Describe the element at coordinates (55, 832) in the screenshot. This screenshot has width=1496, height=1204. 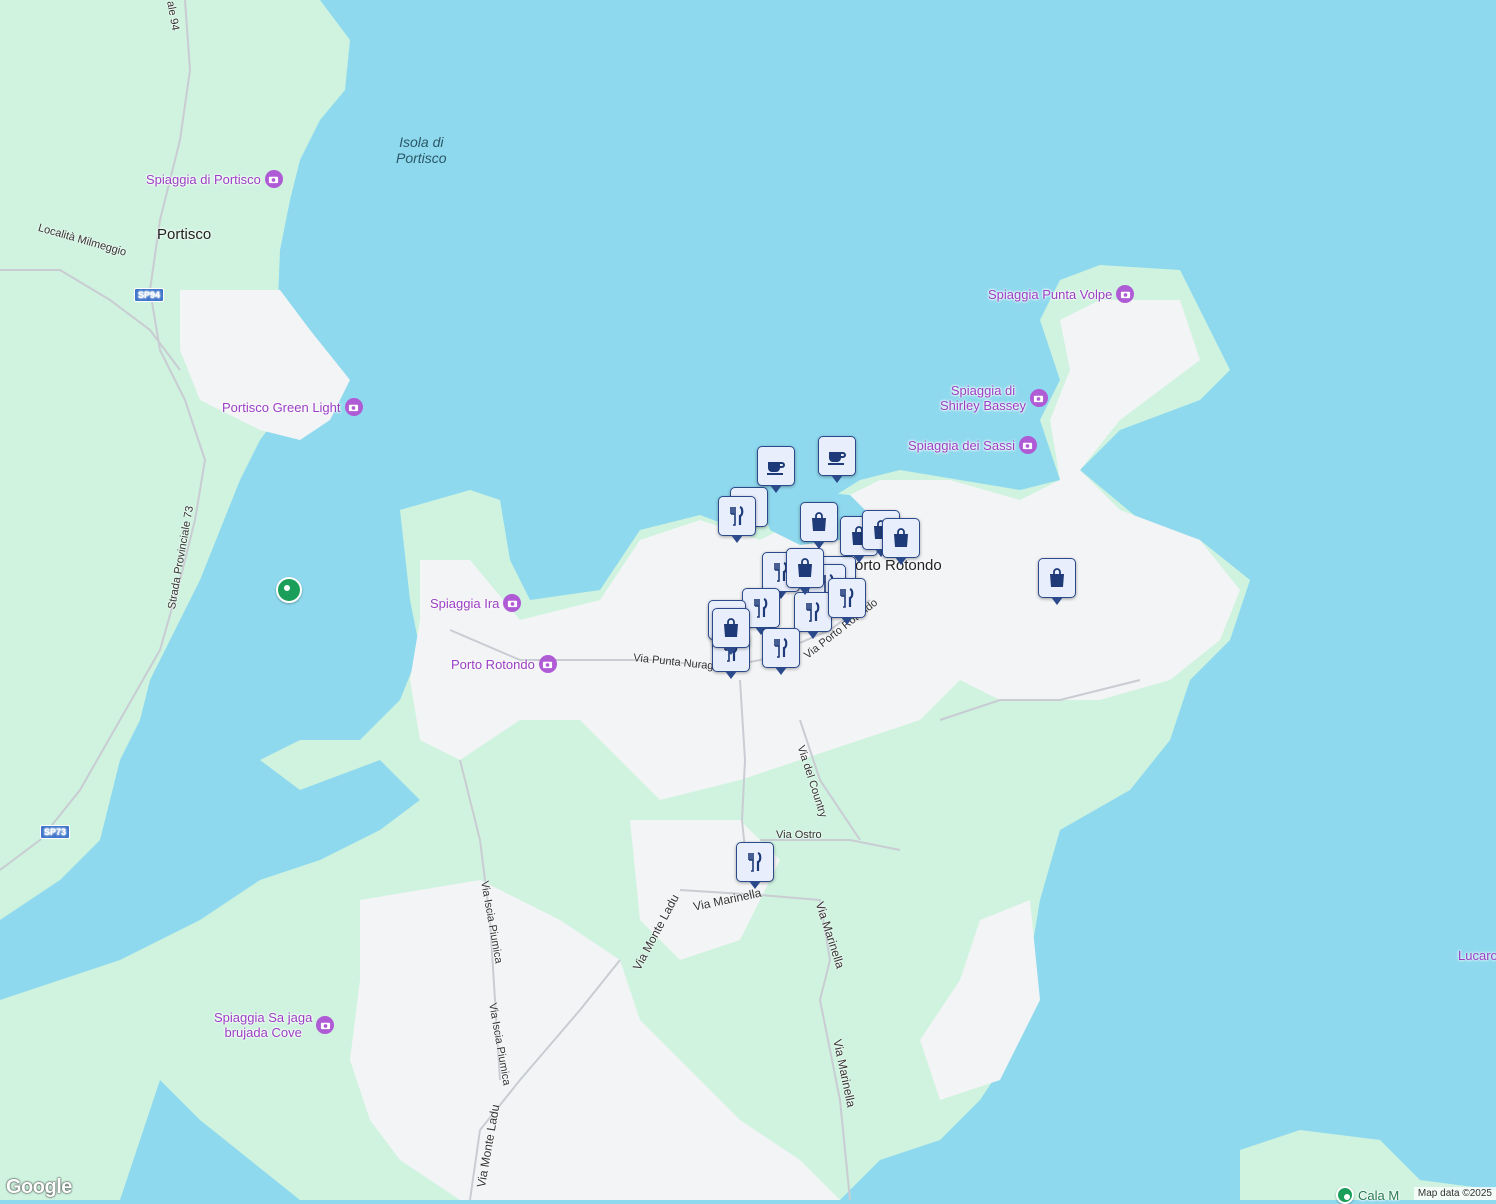
I see `road-shield-sp73: SP73` at that location.